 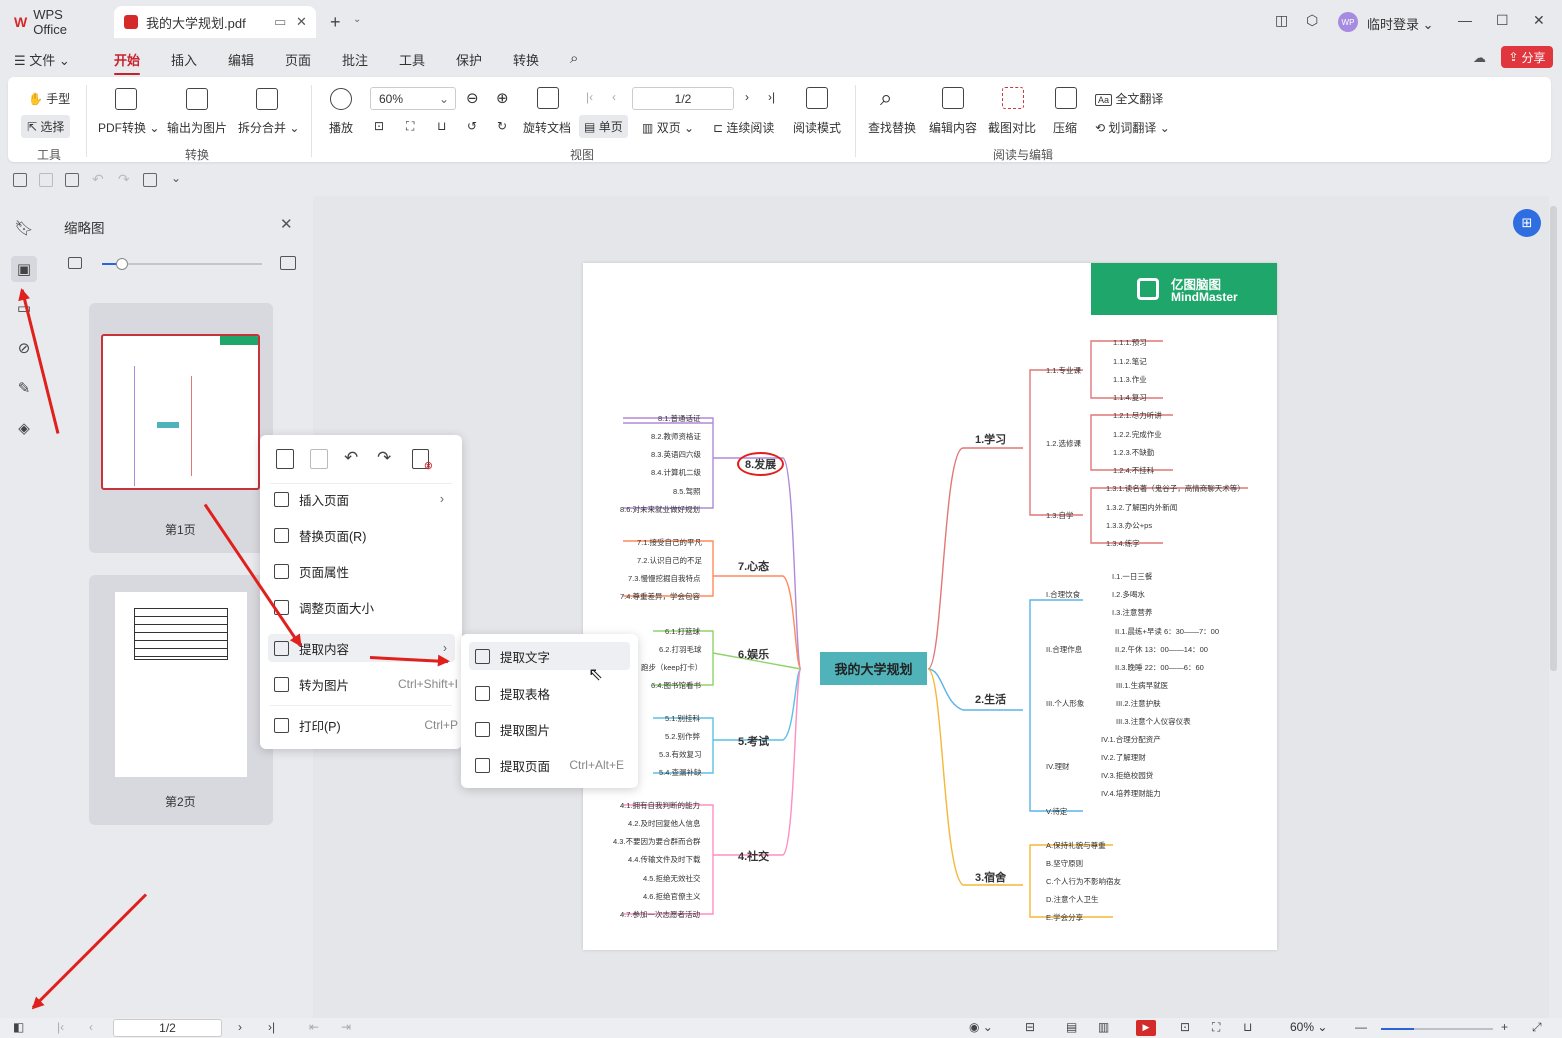 What do you see at coordinates (176, 178) in the screenshot?
I see `quick-access-dropdown-icon: ⌄` at bounding box center [176, 178].